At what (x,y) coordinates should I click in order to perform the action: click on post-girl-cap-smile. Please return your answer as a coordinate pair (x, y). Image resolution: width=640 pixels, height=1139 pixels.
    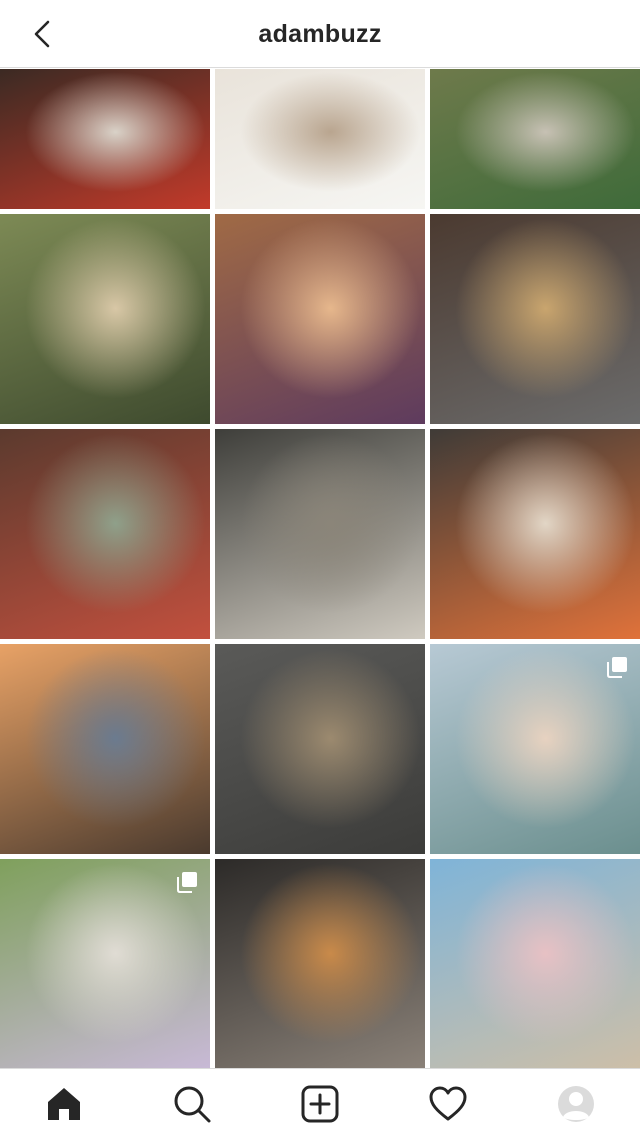
    Looking at the image, I should click on (320, 319).